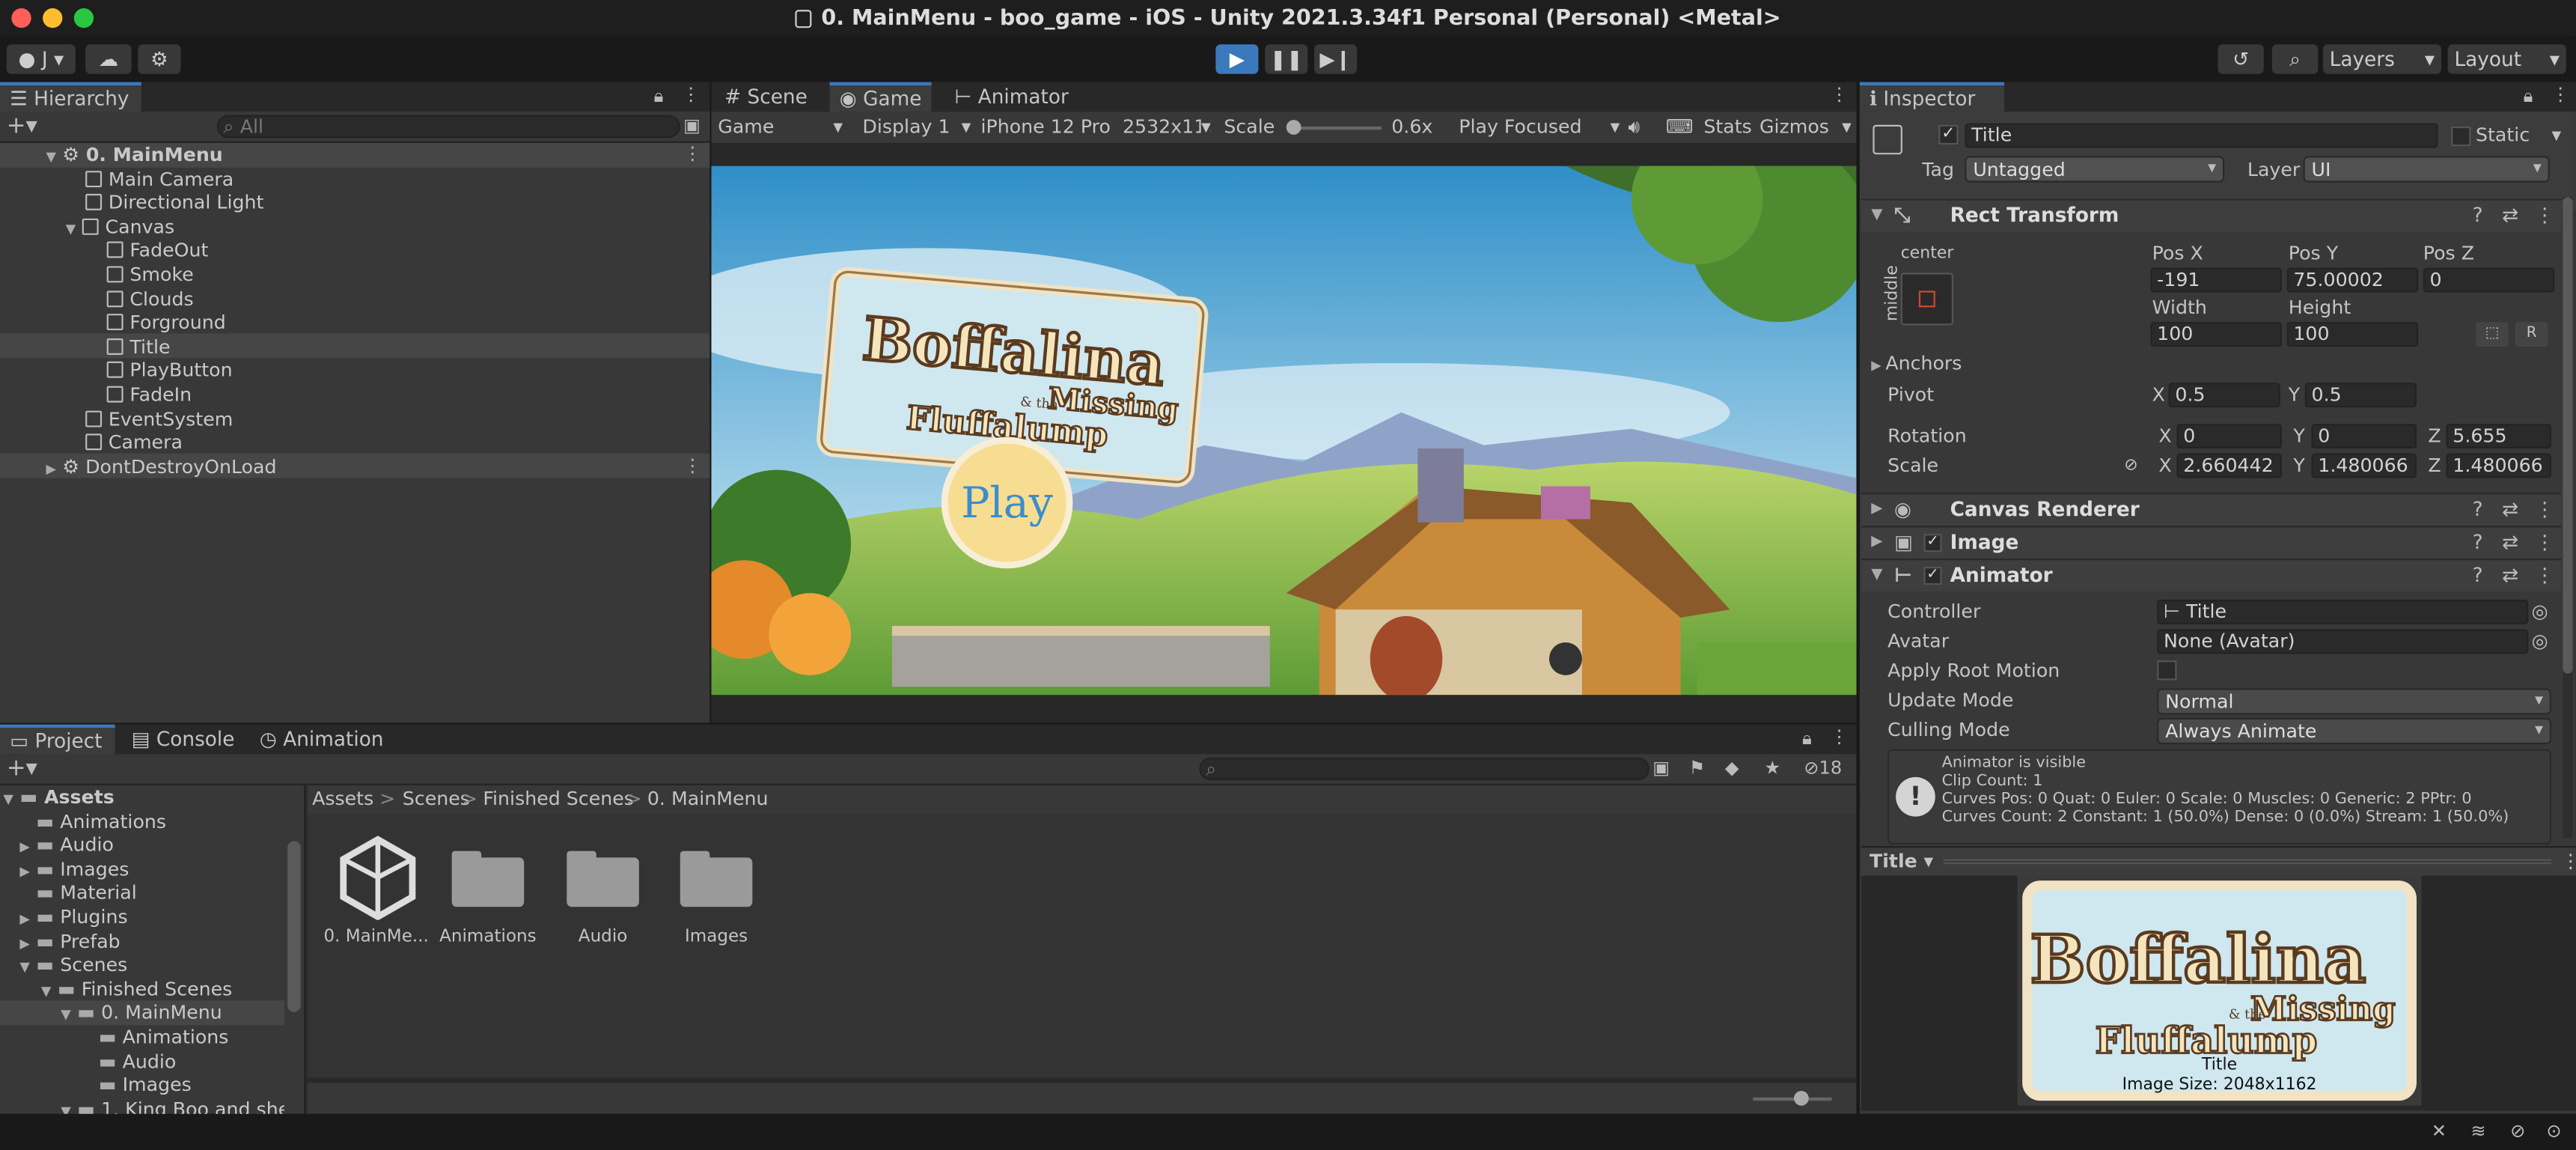  Describe the element at coordinates (149, 395) in the screenshot. I see `hierarchy-item-fadein: FadeIn` at that location.